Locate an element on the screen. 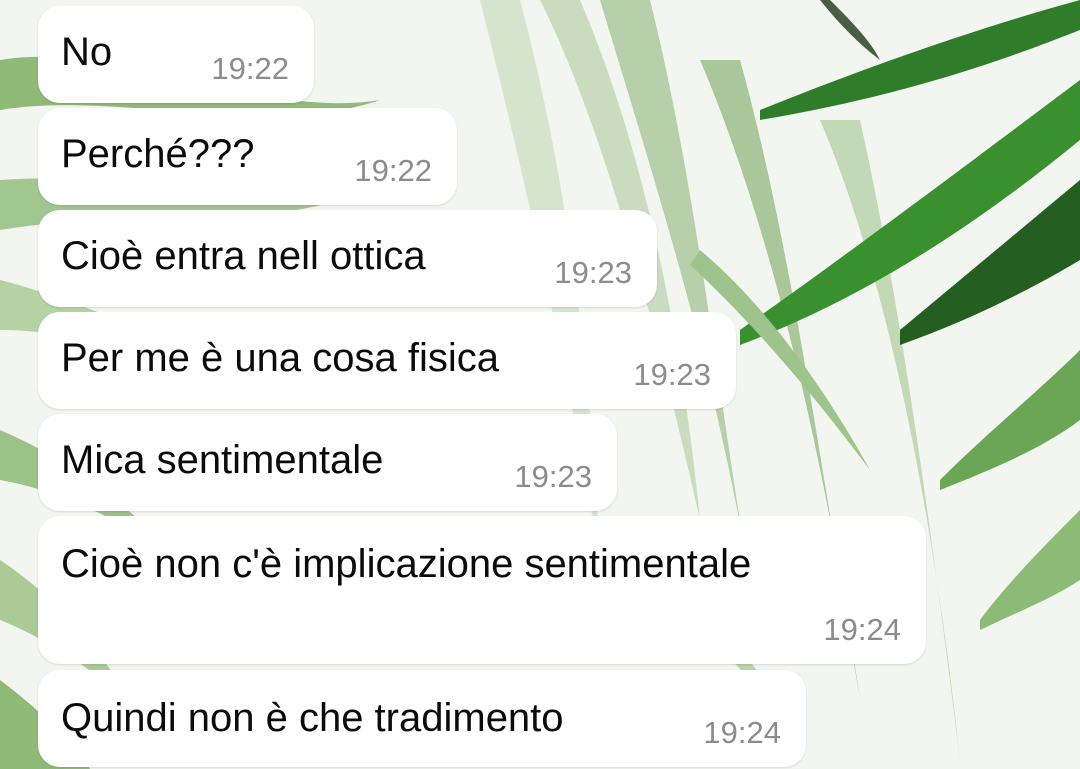 The height and width of the screenshot is (769, 1080). message-text: Cioè entra nell ottica is located at coordinates (243, 256).